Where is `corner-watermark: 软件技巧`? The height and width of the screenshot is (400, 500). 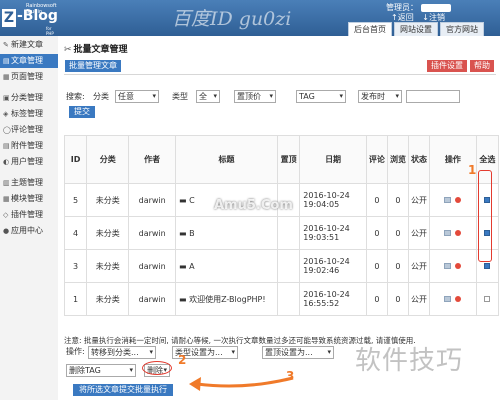
corner-watermark: 软件技巧 is located at coordinates (409, 361).